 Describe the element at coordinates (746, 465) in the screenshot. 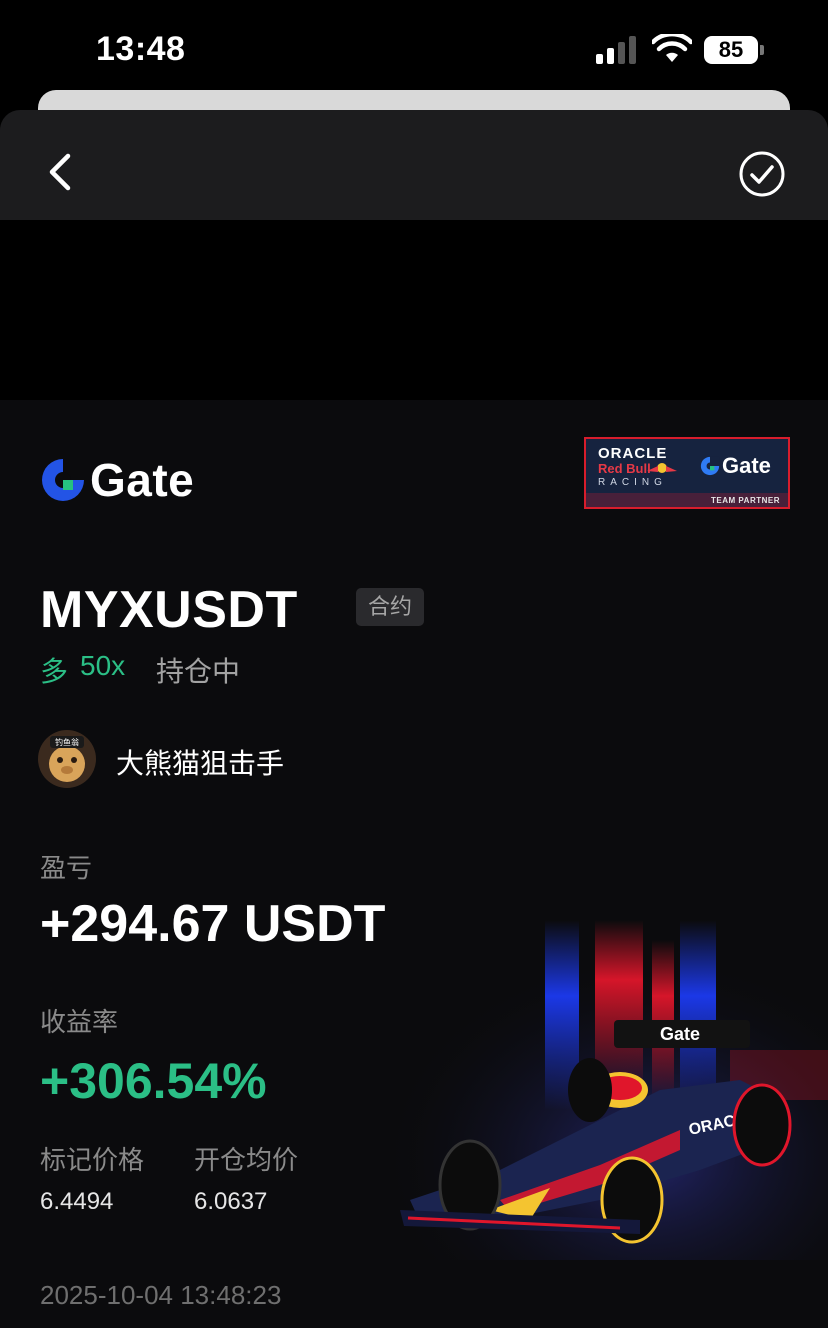

I see `partner-brand: Gate` at that location.